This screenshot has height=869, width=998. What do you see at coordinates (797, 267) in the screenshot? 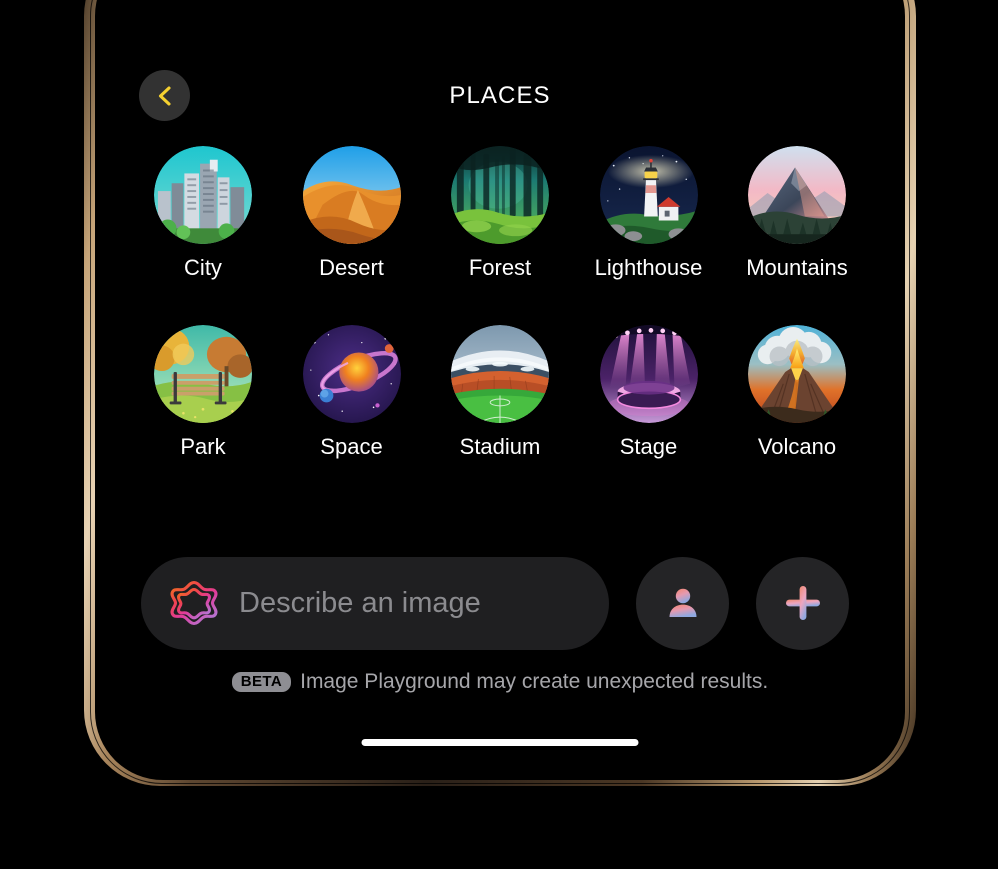
I see `place-label: Mountains` at bounding box center [797, 267].